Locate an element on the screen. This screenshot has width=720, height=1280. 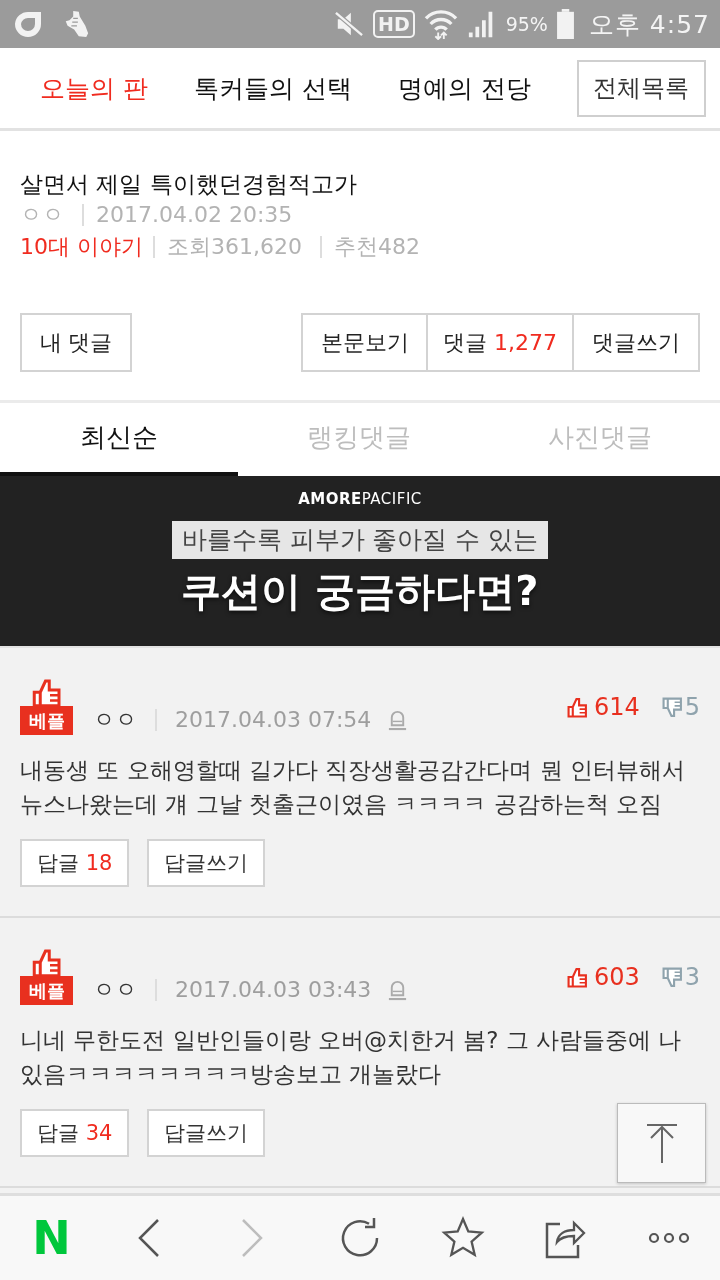
arrow-up-icon is located at coordinates (661, 1143).